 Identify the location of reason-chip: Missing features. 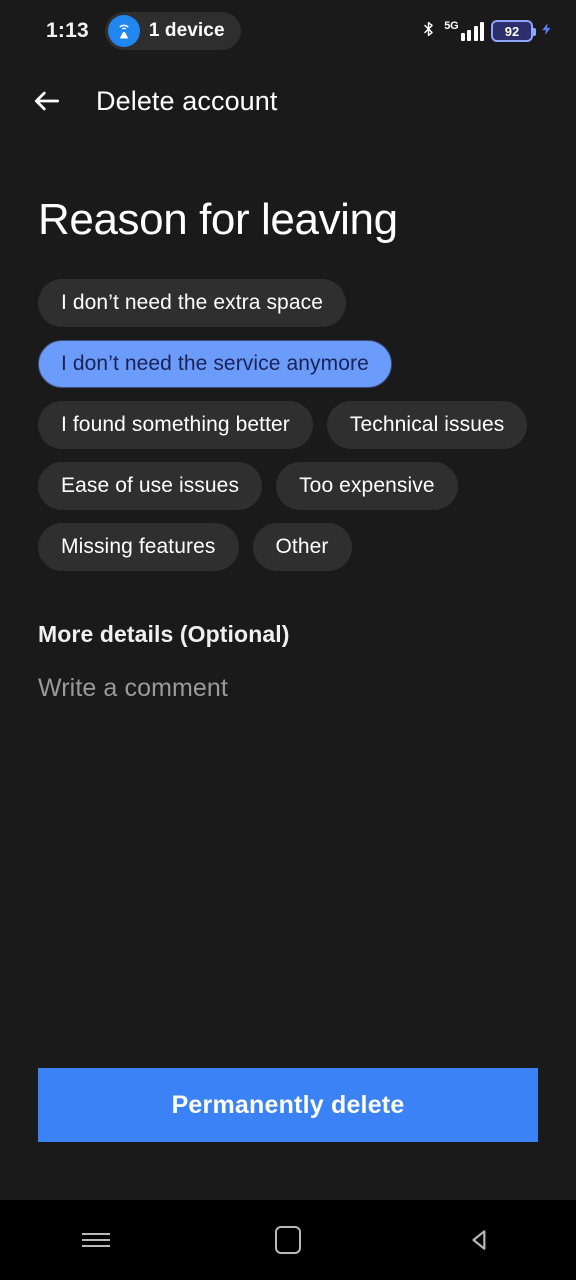
(138, 547).